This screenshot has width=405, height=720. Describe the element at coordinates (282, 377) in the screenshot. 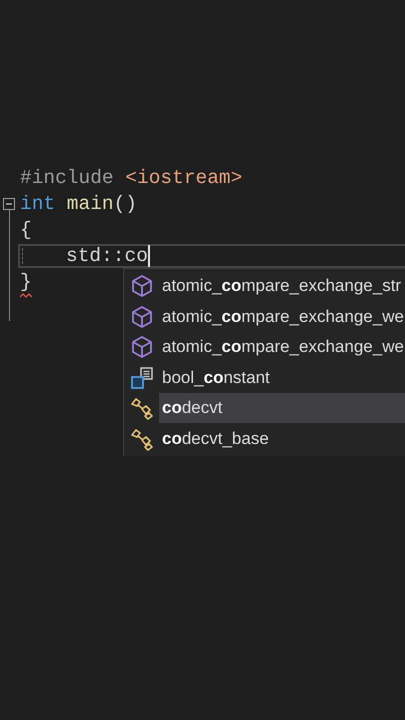

I see `completion-item: bool_constant` at that location.